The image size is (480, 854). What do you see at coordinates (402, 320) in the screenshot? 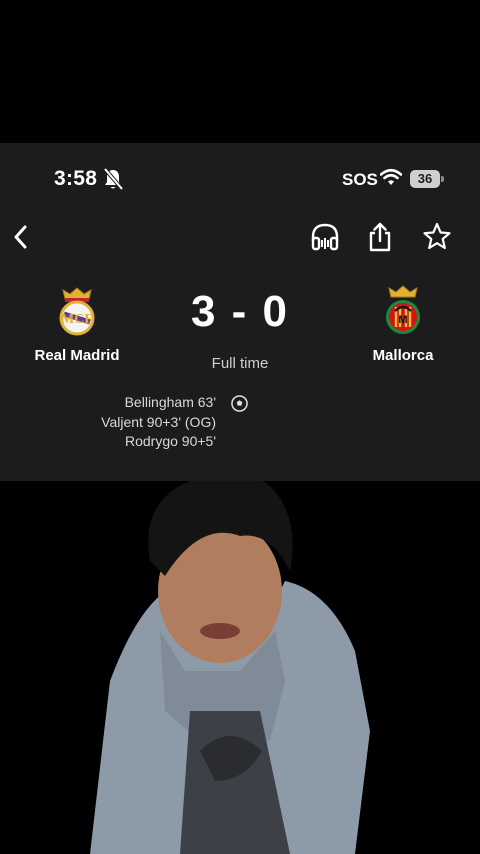
I see `svg-text: M` at bounding box center [402, 320].